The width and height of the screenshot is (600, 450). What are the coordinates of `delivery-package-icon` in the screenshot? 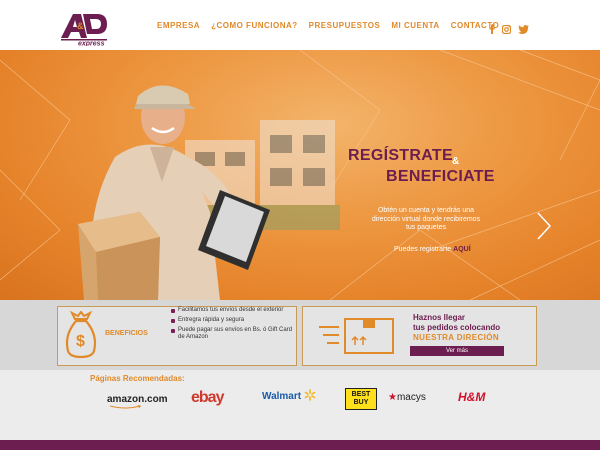 It's located at (356, 336).